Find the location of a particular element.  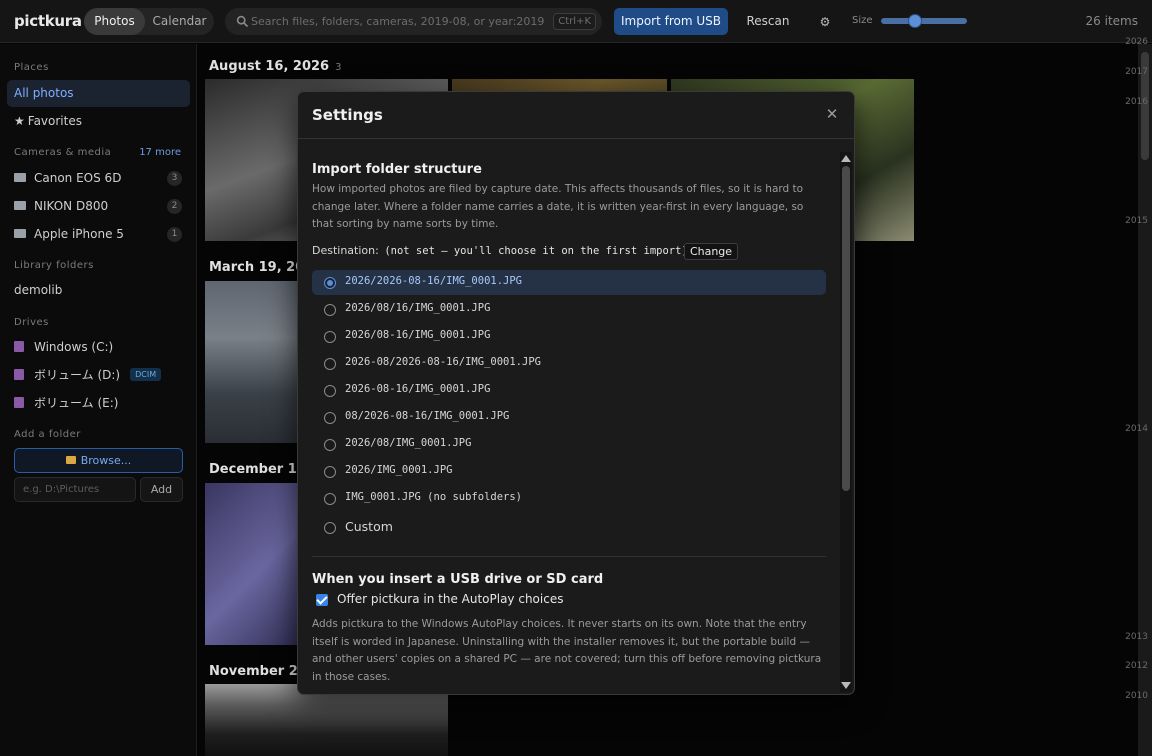

change-destination-button: Change is located at coordinates (711, 251).